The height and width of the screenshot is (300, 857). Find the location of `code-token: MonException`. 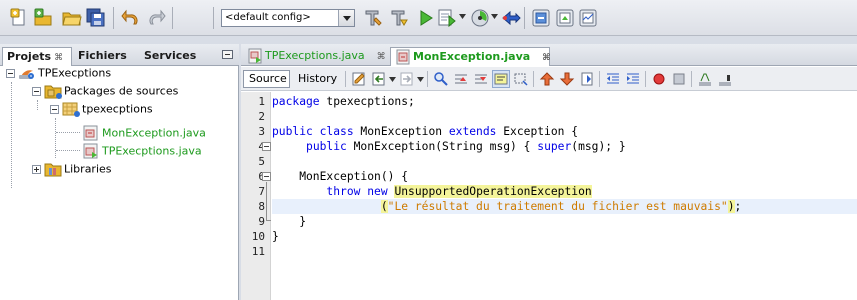

code-token: MonException is located at coordinates (401, 131).